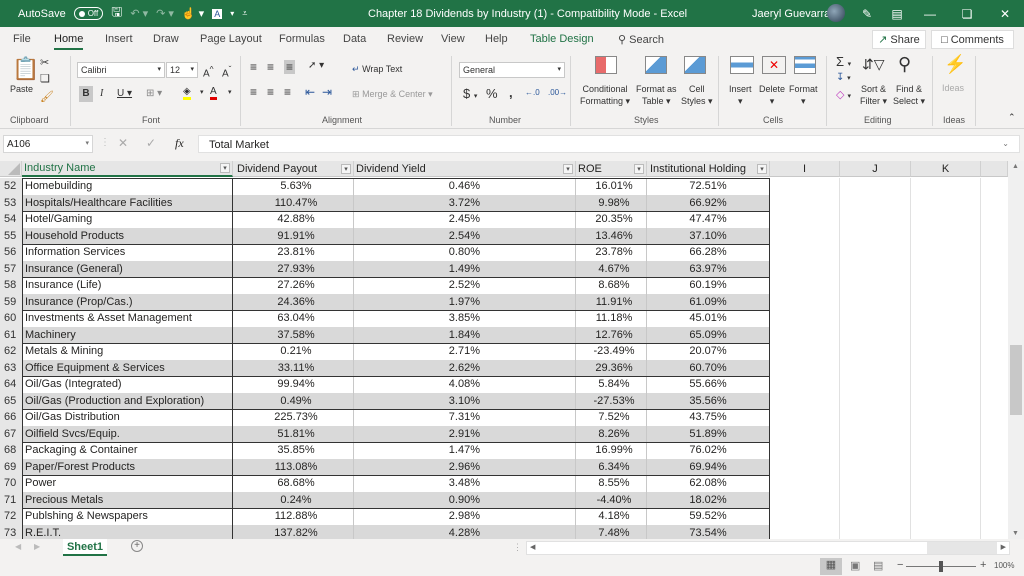 The width and height of the screenshot is (1024, 576). I want to click on cell-roe: 16.99%, so click(611, 450).